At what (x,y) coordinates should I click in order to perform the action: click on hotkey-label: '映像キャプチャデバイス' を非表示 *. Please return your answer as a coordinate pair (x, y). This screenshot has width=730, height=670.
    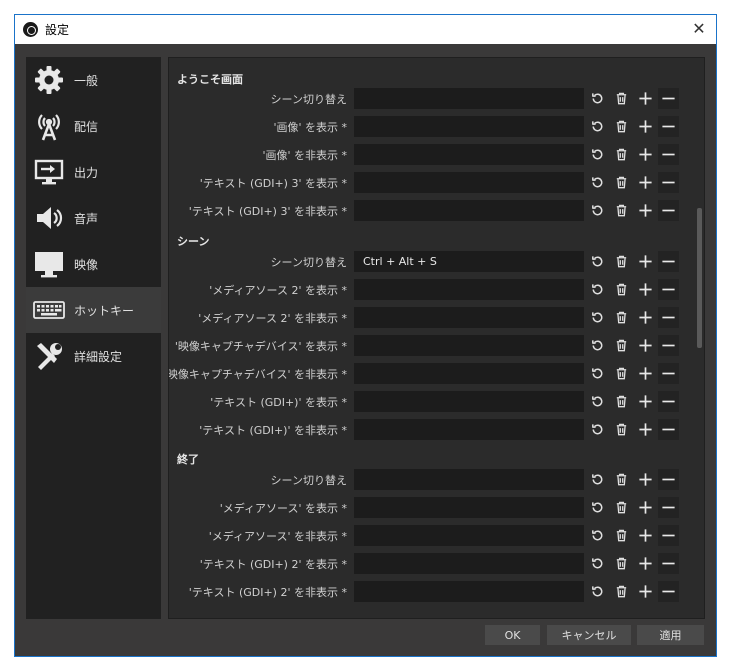
    Looking at the image, I should click on (257, 374).